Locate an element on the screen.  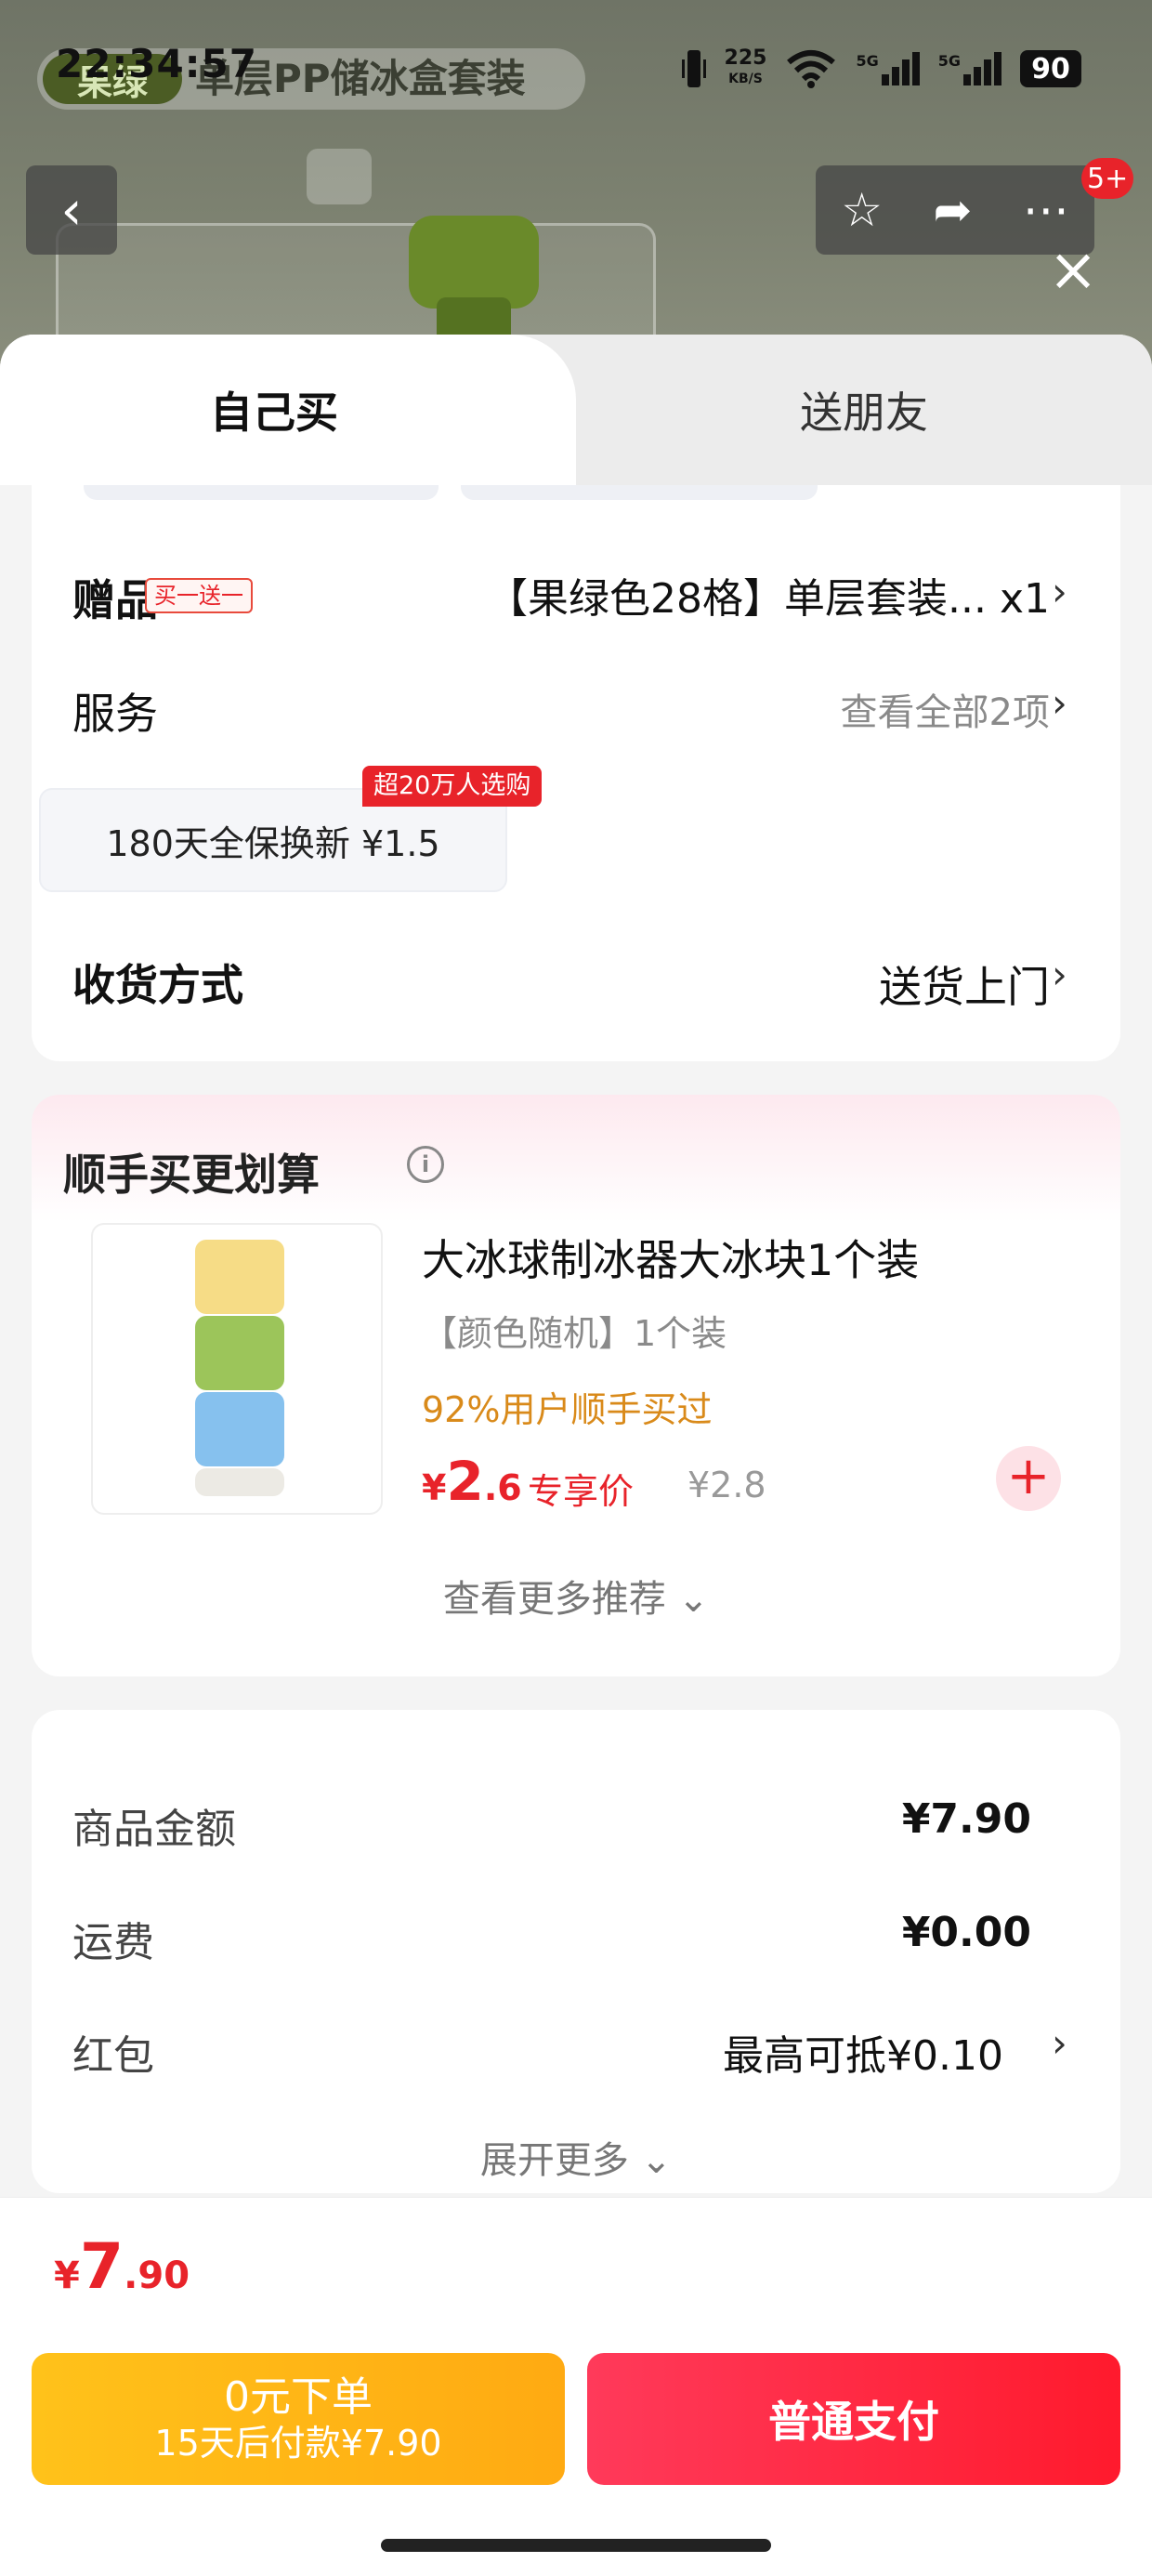
chevron-left-icon: ‹ is located at coordinates (71, 210).